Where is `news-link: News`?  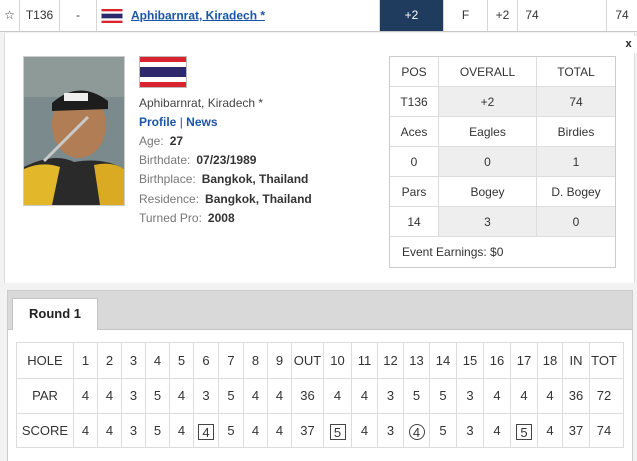 news-link: News is located at coordinates (201, 122).